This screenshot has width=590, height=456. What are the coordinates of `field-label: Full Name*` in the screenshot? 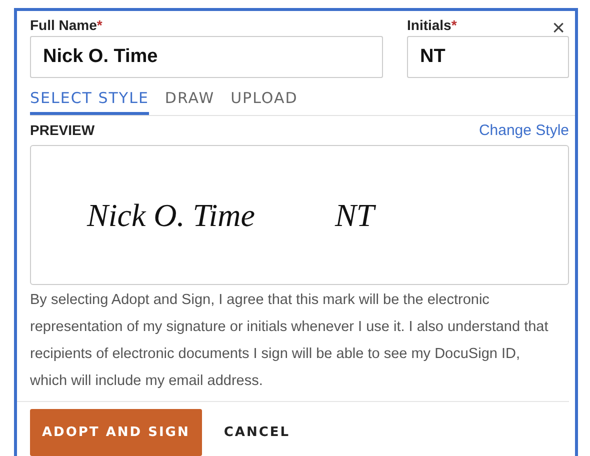 It's located at (66, 25).